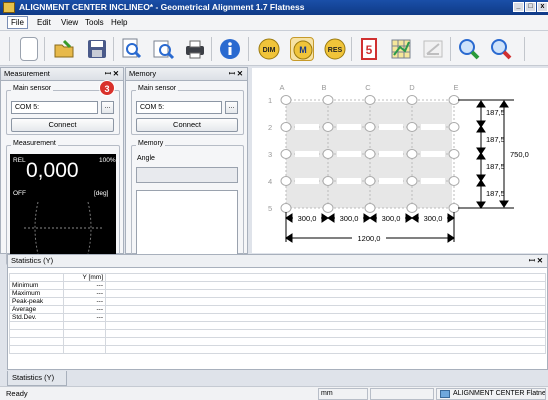 The height and width of the screenshot is (400, 548). Describe the element at coordinates (62, 74) in the screenshot. I see `measurement-panel-header: Measurement ꟷ ✕` at that location.